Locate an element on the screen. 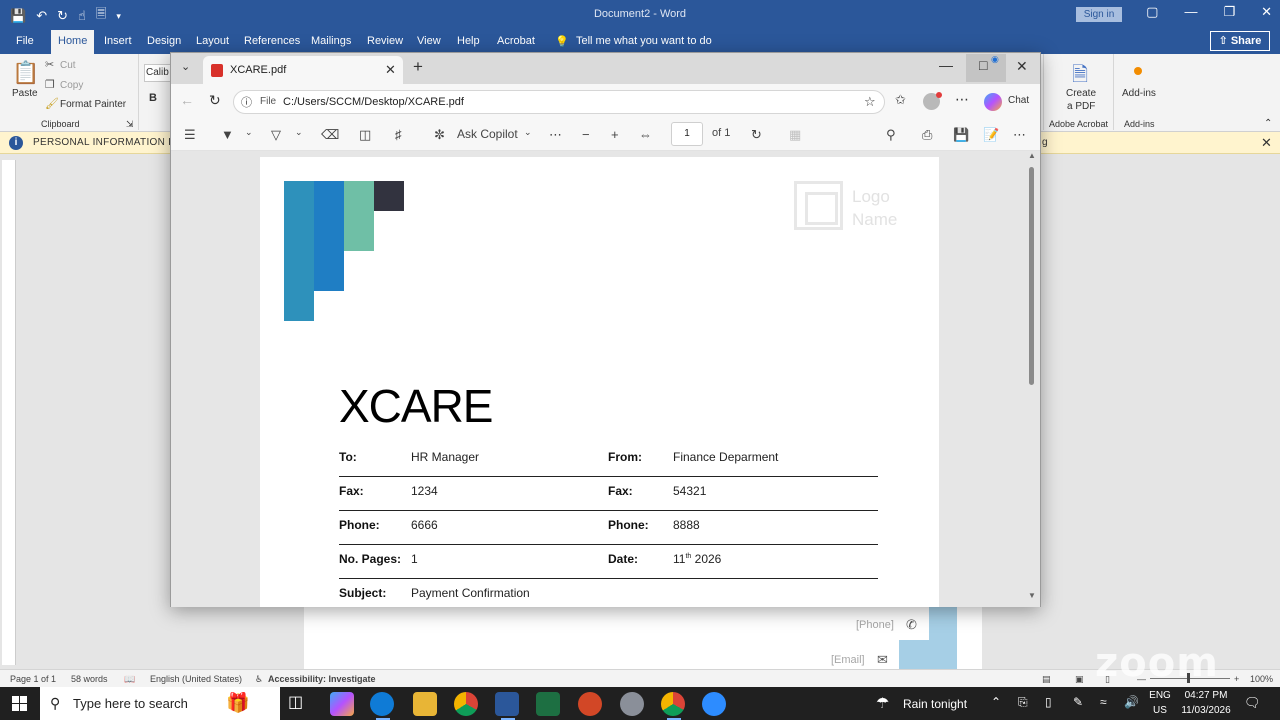 The image size is (1280, 720). battery-icon: ▯ is located at coordinates (1048, 702).